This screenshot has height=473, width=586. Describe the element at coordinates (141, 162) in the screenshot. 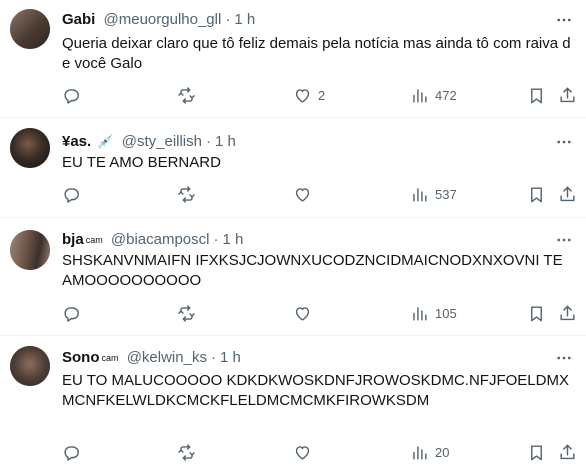

I see `tweet-text: EU TE AMO BERNARD` at that location.